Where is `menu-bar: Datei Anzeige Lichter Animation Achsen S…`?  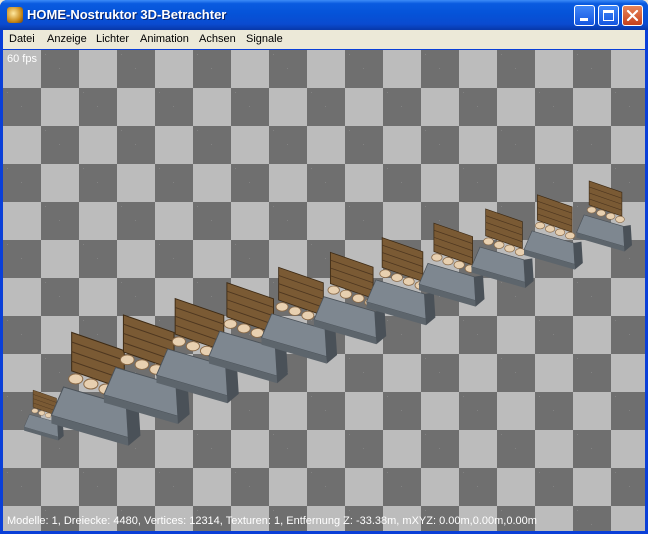
menu-bar: Datei Anzeige Lichter Animation Achsen S… is located at coordinates (324, 39).